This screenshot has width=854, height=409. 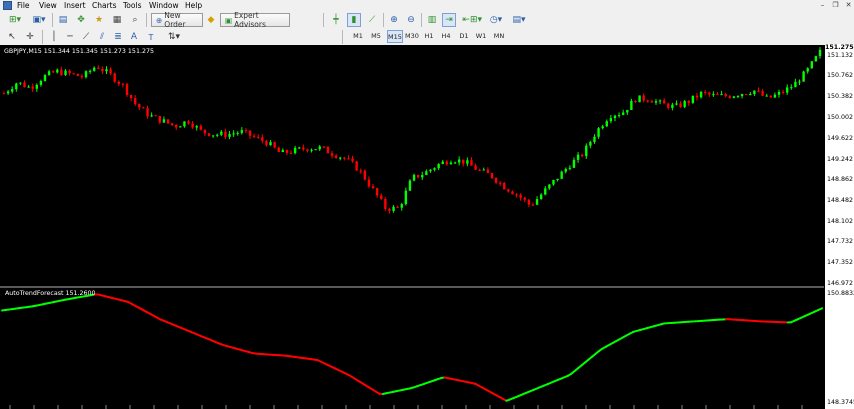 I want to click on price-label: 150.002, so click(x=840, y=117).